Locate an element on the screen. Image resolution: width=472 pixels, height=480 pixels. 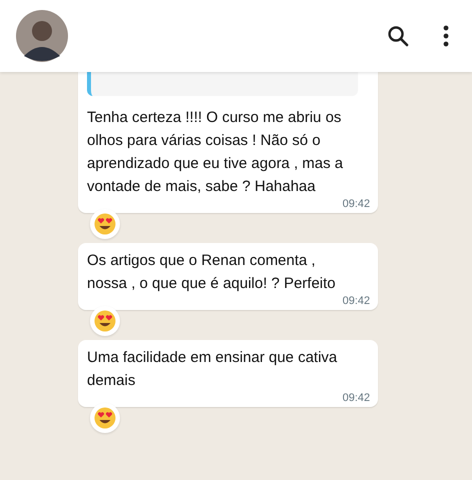
message-text: Tenha certeza !!!! O curso me abriu os olhos para várias coisas ! Não só o aprendizado que eu tive agora , mas a vontade de mais, sabe ? Hahahaa is located at coordinates (215, 152).